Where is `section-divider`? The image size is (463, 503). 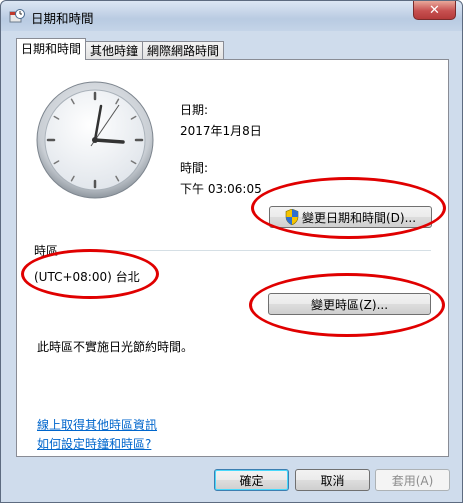 section-divider is located at coordinates (249, 250).